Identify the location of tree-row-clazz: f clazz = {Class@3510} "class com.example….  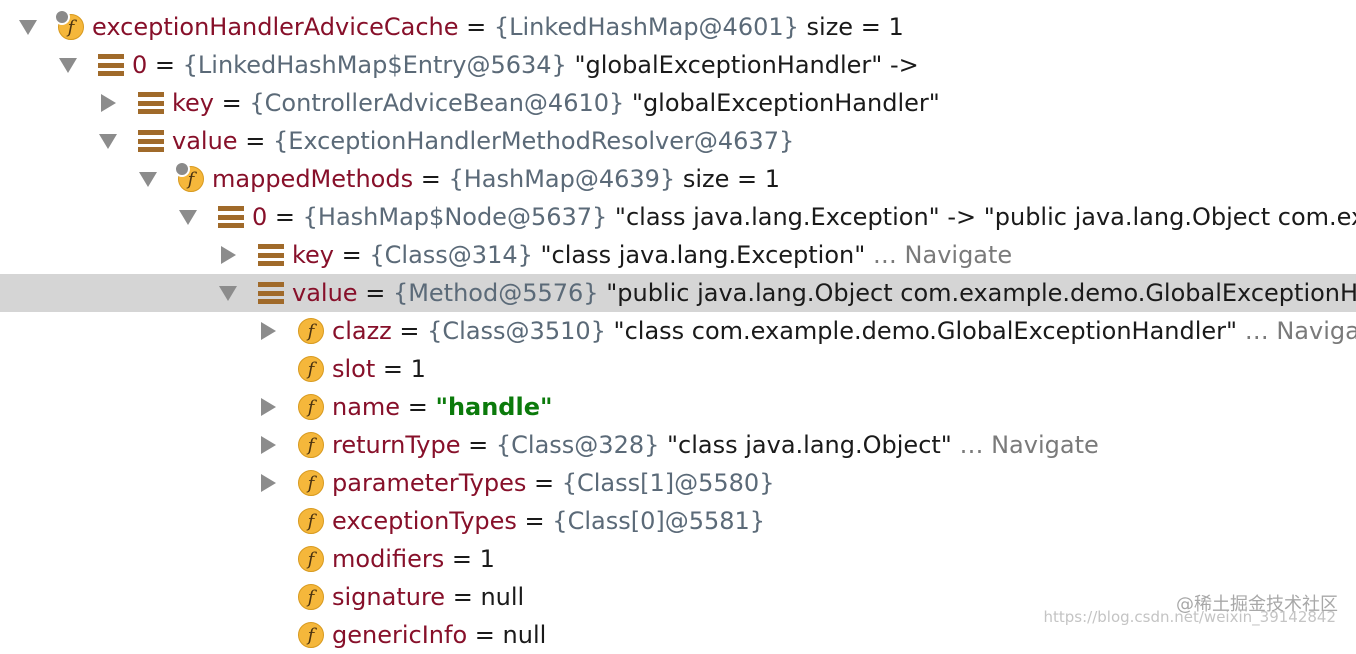
(678, 331).